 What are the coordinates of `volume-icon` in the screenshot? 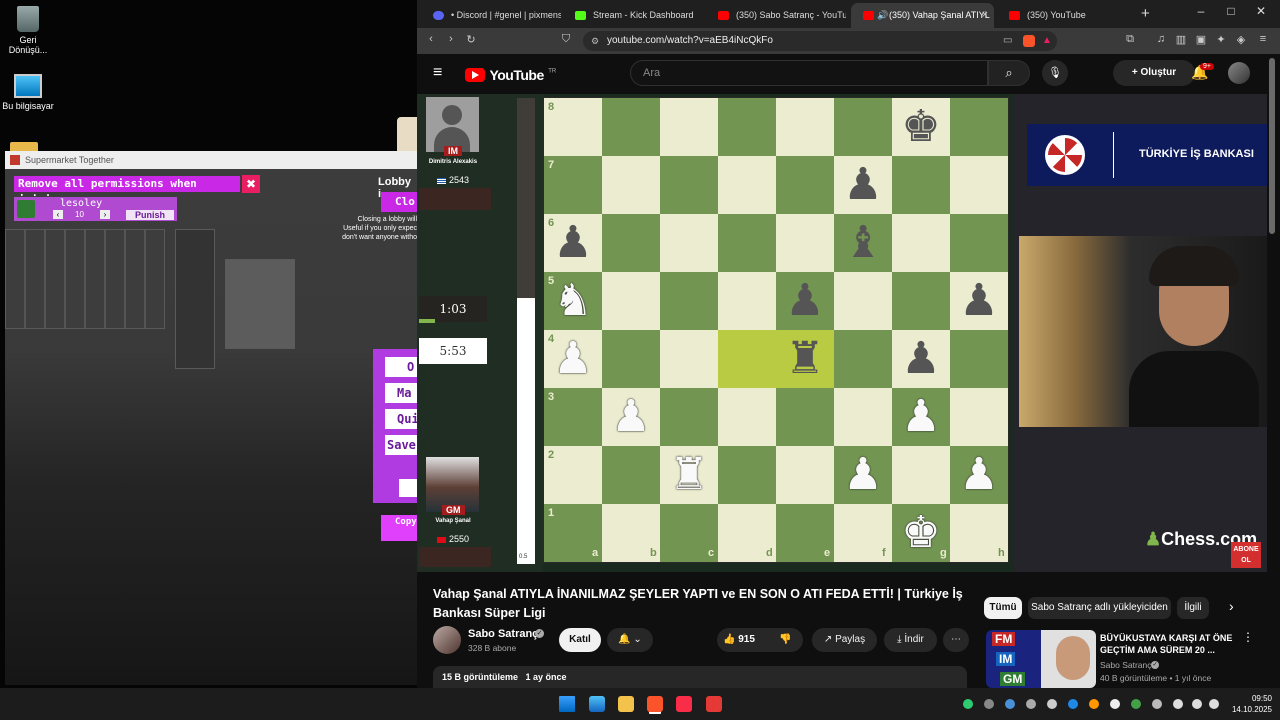 It's located at (1197, 704).